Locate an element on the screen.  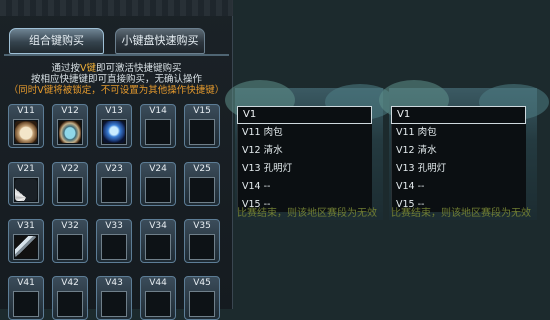
hotkey-slot-v21: V21 is located at coordinates (26, 184).